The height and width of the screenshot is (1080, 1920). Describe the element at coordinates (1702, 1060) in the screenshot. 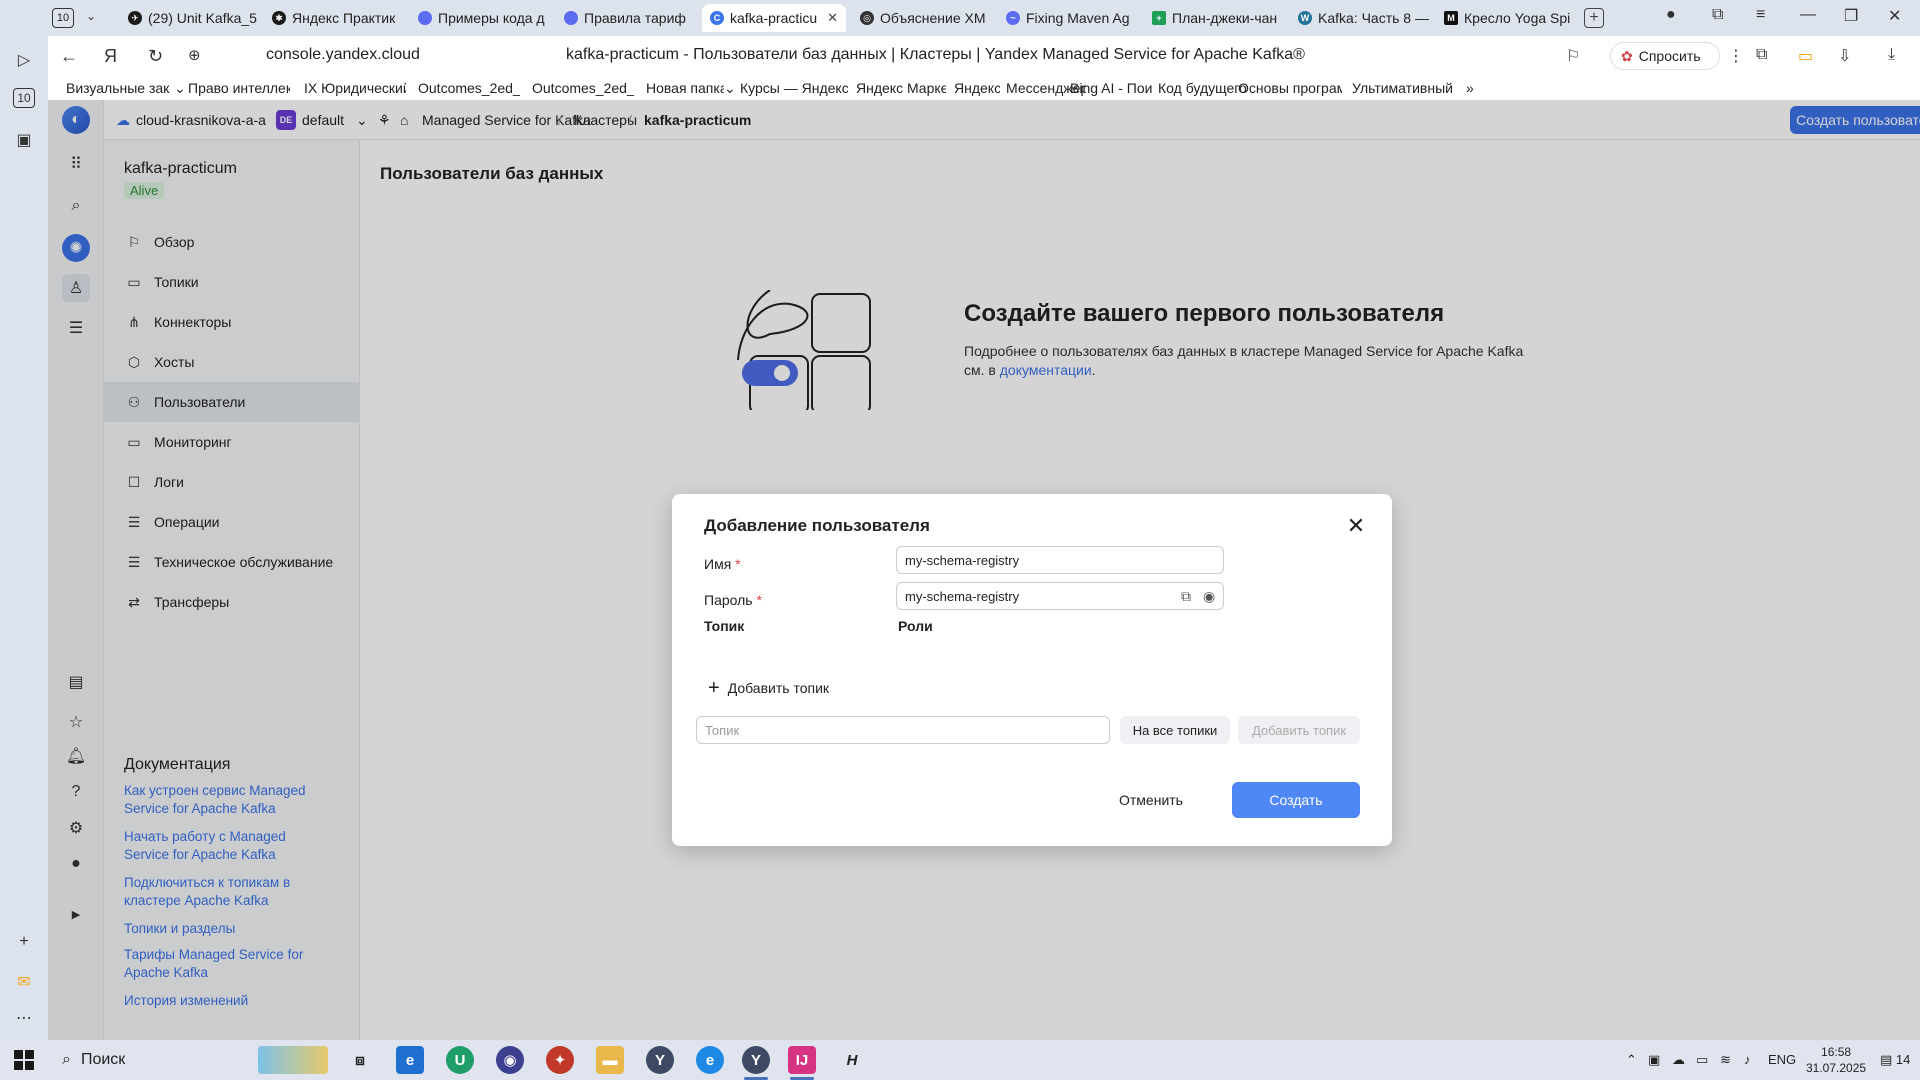

I see `battery-tray-icon: ▭` at that location.